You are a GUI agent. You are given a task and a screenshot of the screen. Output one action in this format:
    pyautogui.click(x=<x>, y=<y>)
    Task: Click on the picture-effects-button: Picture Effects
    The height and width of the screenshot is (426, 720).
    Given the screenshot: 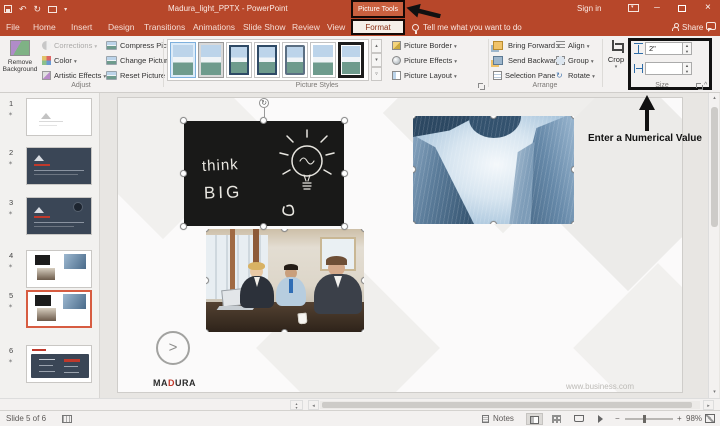 What is the action you would take?
    pyautogui.click(x=424, y=60)
    